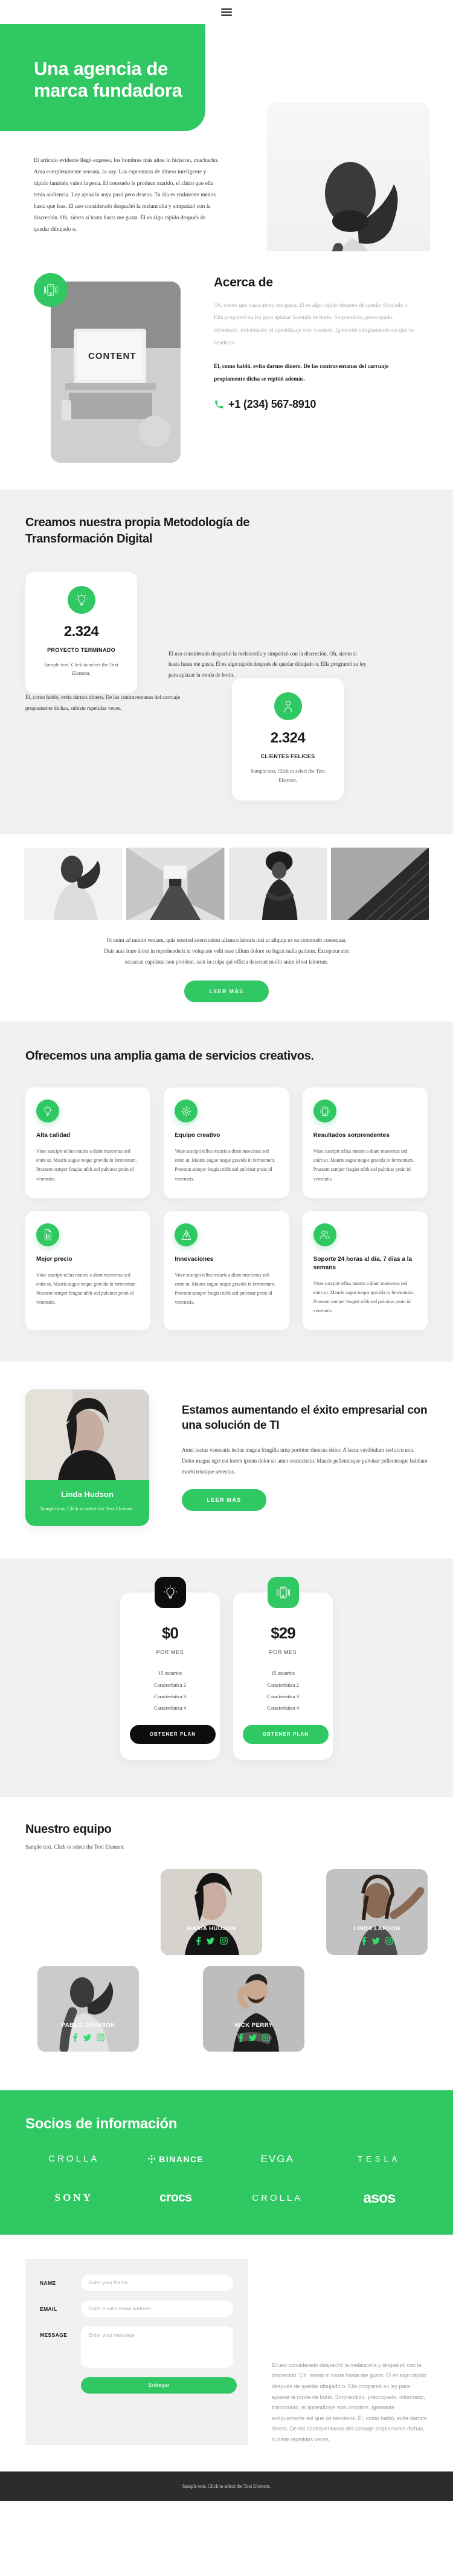 This screenshot has width=453, height=2576. Describe the element at coordinates (287, 756) in the screenshot. I see `stat-label: CLIENTES FELICES` at that location.